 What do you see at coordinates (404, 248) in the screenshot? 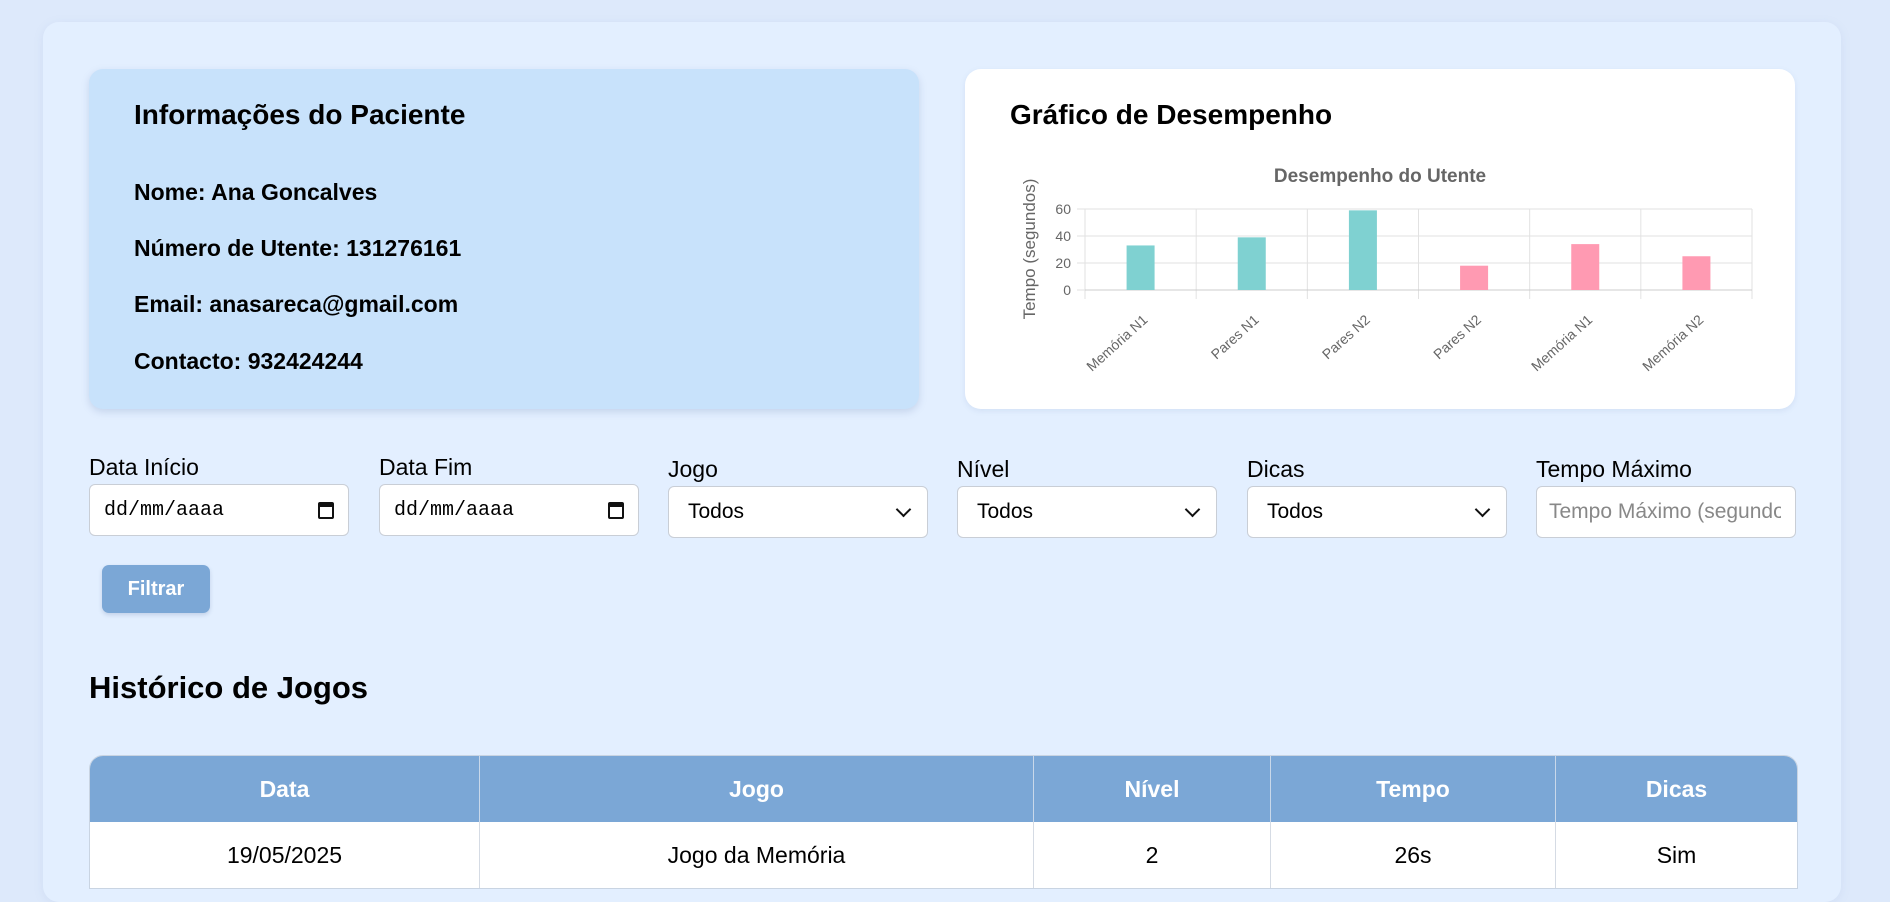
I see `patient-number-value: 131276161` at bounding box center [404, 248].